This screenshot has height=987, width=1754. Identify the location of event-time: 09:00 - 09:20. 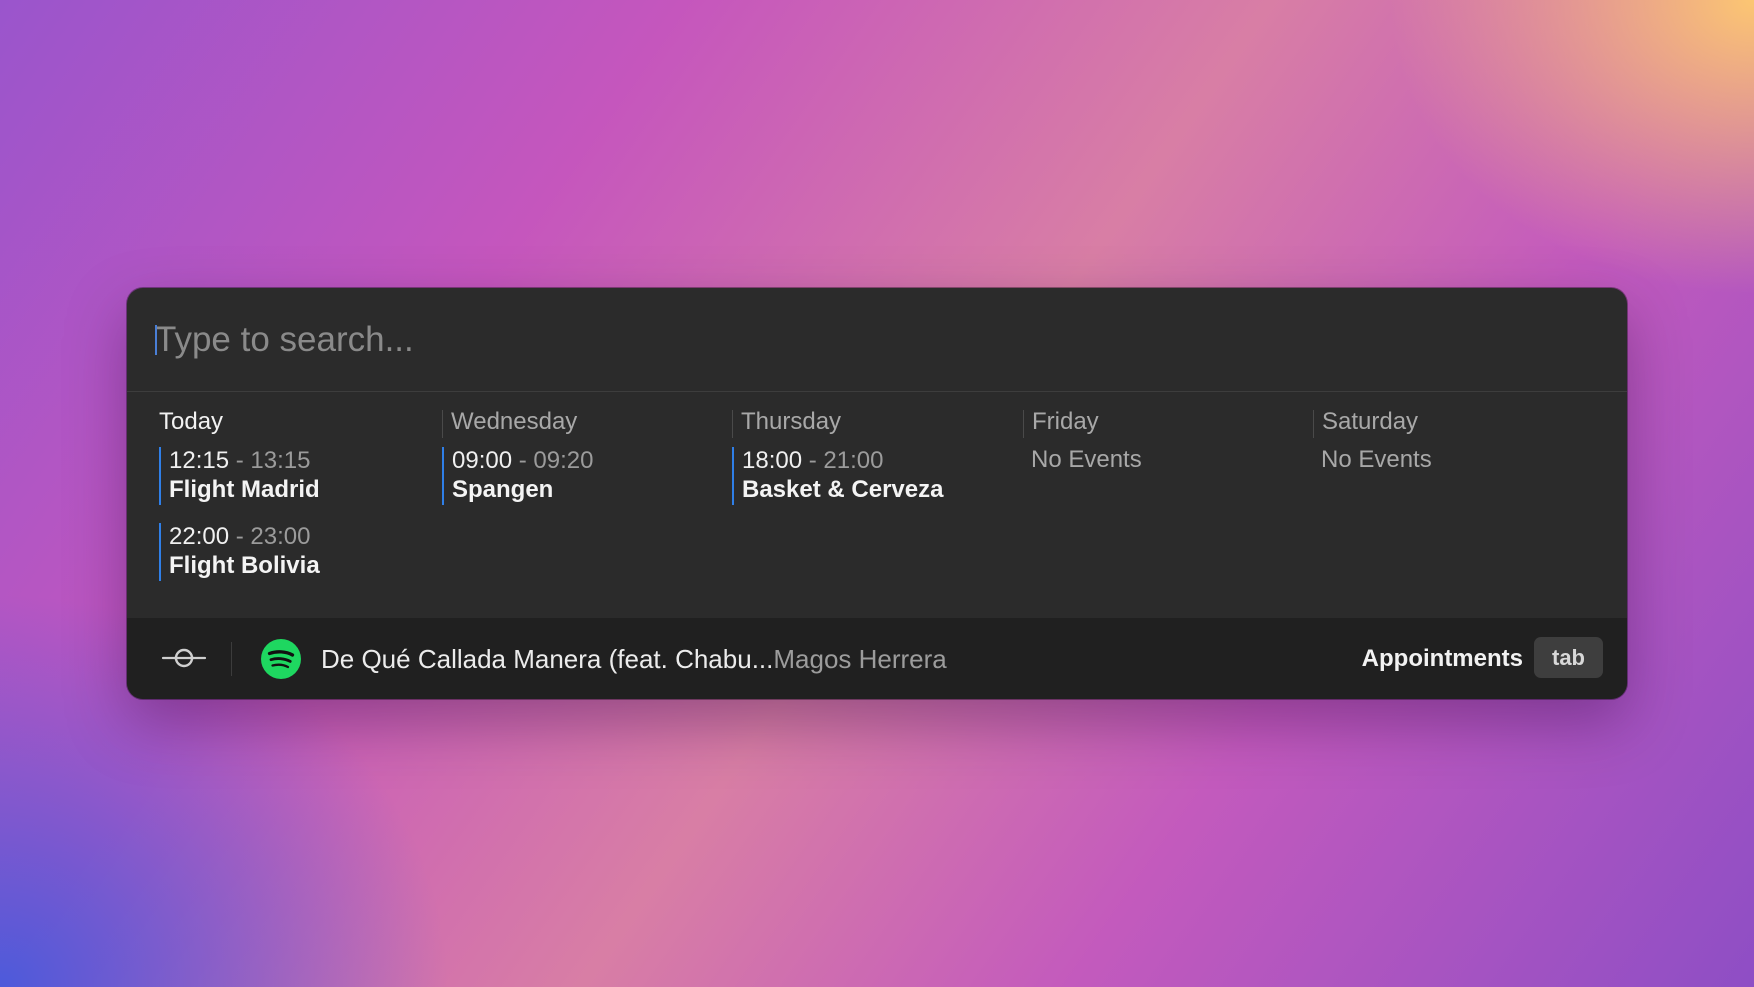
(577, 461).